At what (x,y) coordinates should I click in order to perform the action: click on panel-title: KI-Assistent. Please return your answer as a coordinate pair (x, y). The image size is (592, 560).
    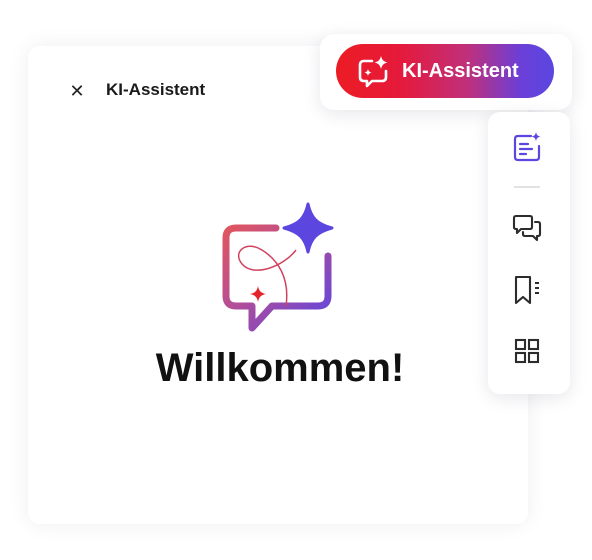
    Looking at the image, I should click on (156, 89).